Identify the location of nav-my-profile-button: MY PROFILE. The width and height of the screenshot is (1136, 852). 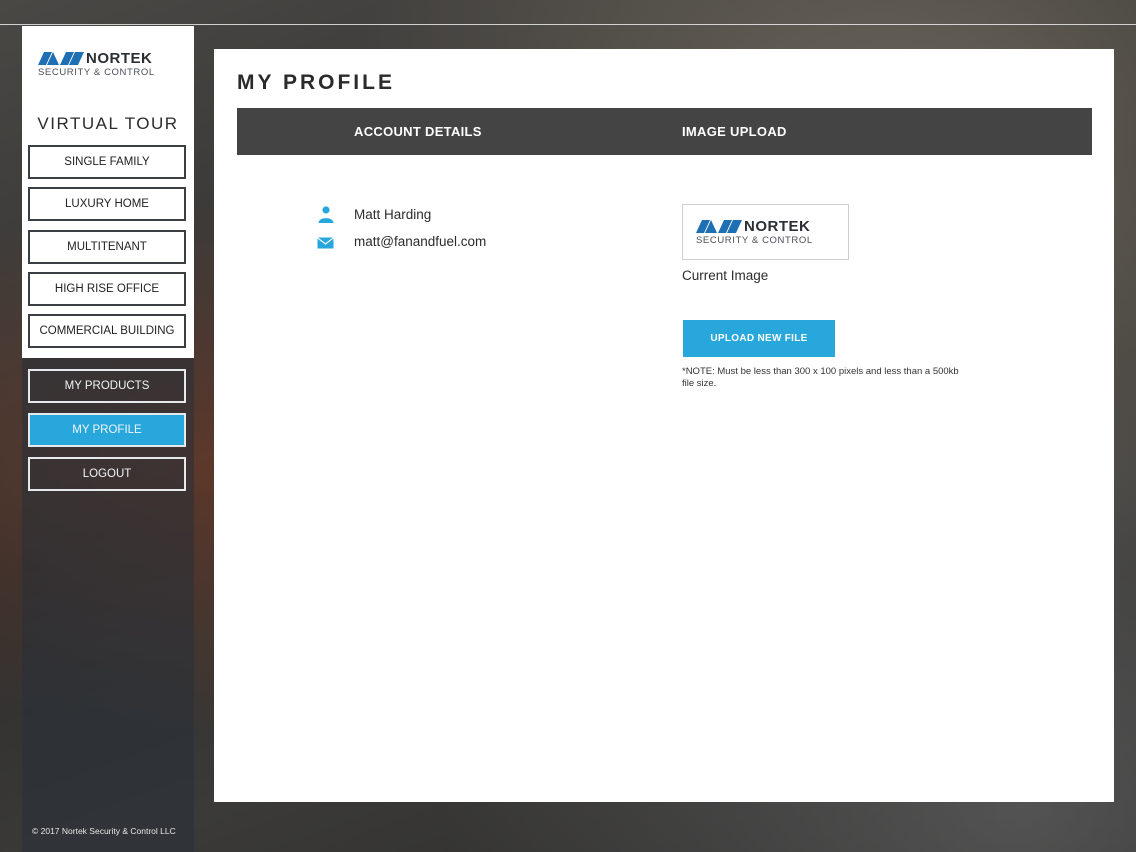
(107, 430).